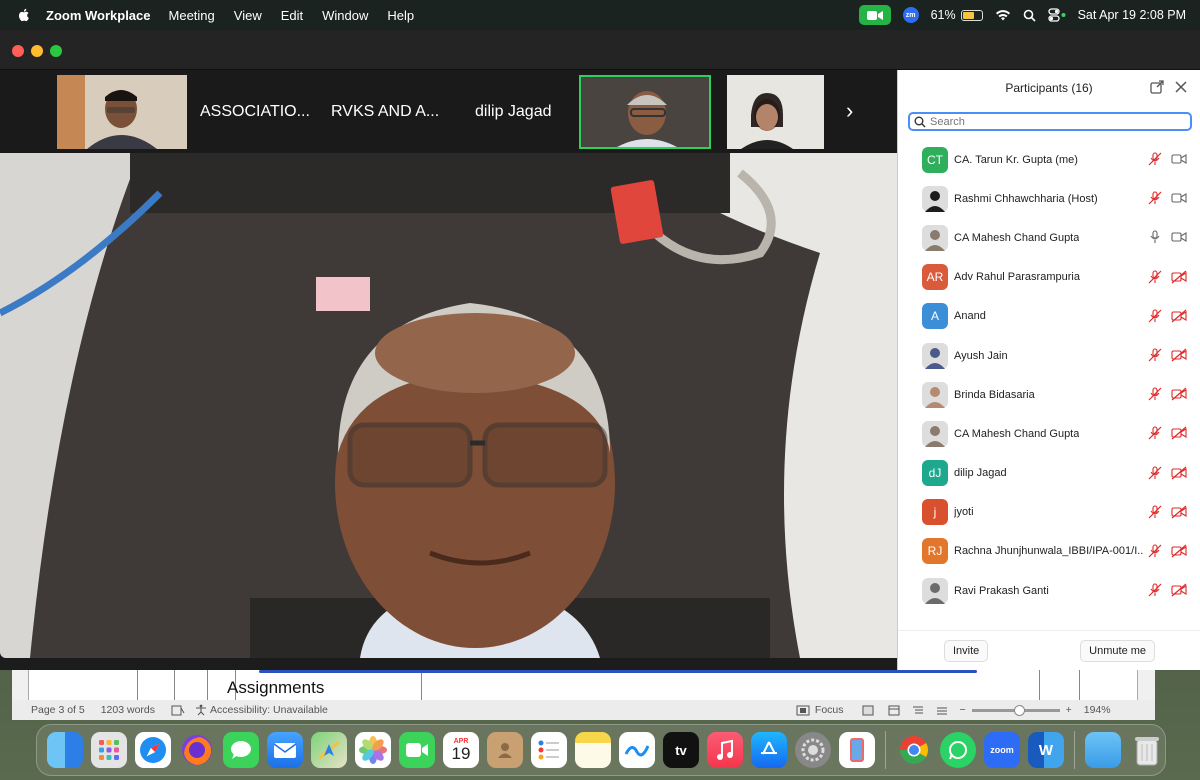 This screenshot has height=780, width=1200. What do you see at coordinates (58, 710) in the screenshot?
I see `page-indicator: Page 3 of 5` at bounding box center [58, 710].